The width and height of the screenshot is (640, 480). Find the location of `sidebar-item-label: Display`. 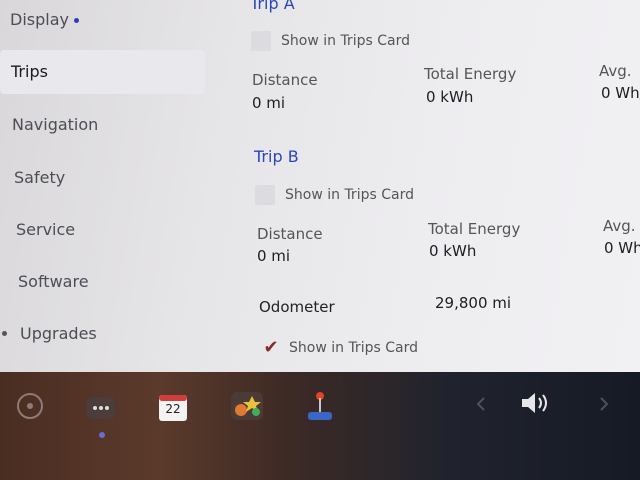

sidebar-item-label: Display is located at coordinates (39, 19).